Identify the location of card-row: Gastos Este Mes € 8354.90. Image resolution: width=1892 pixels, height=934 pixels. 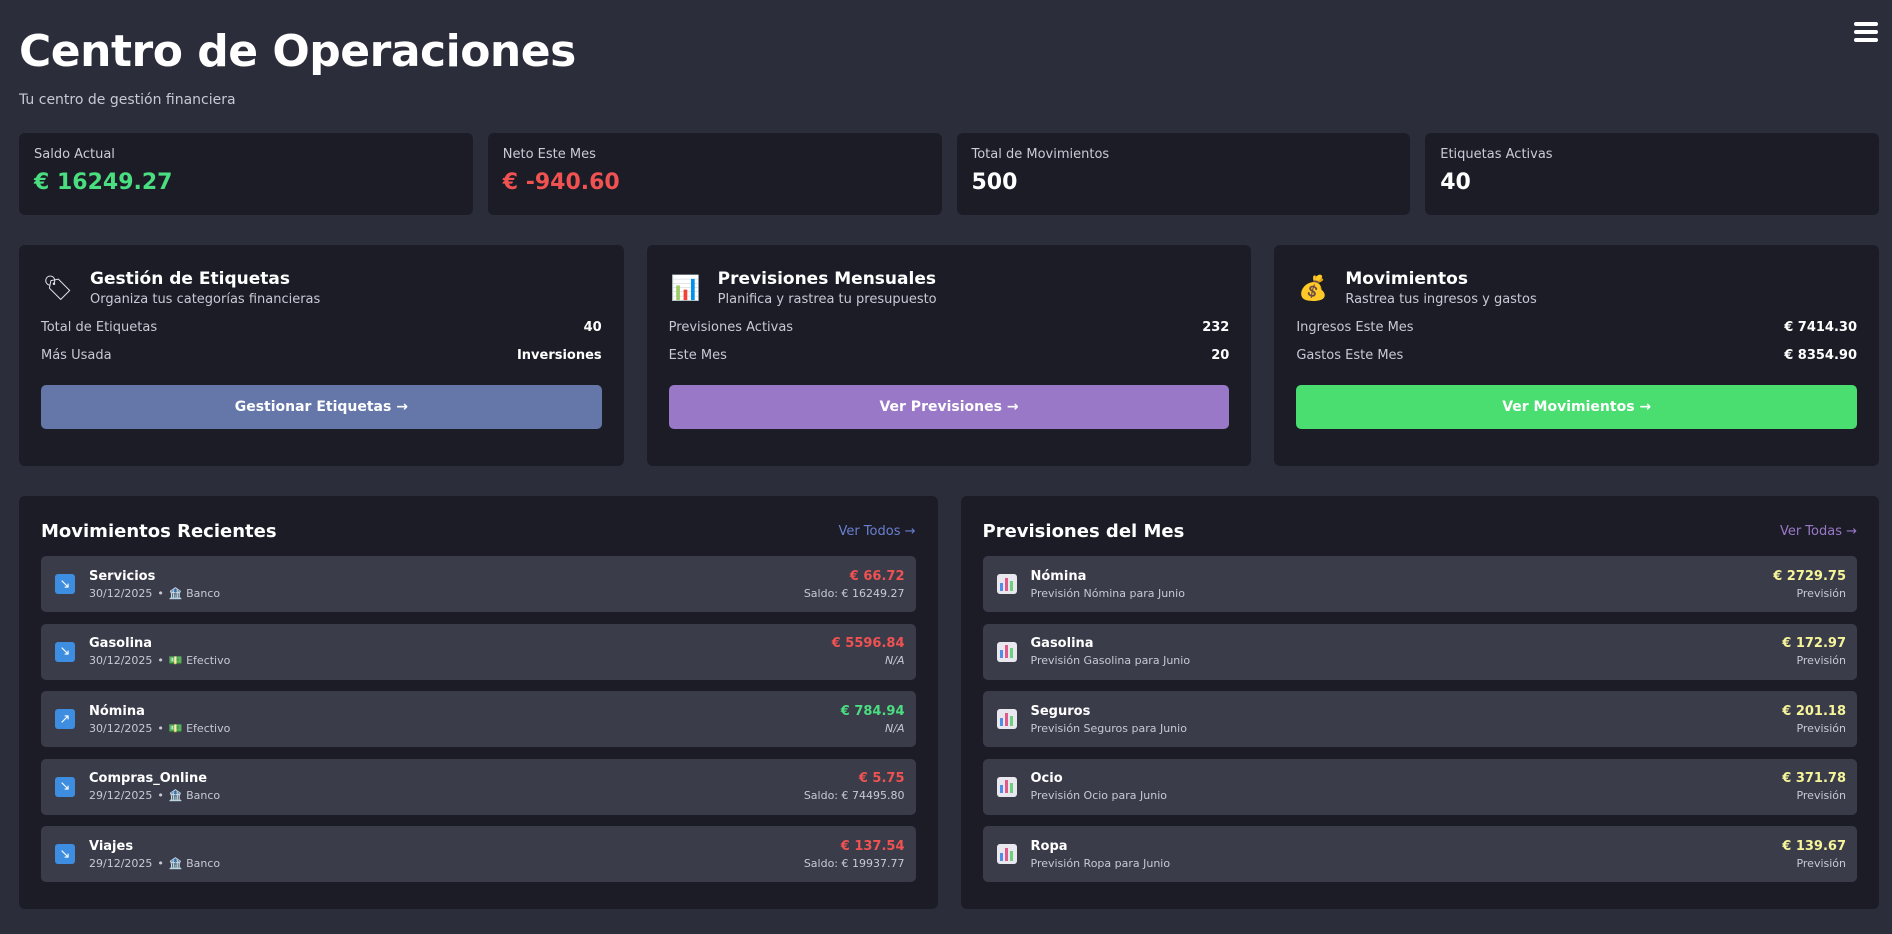
(1576, 355).